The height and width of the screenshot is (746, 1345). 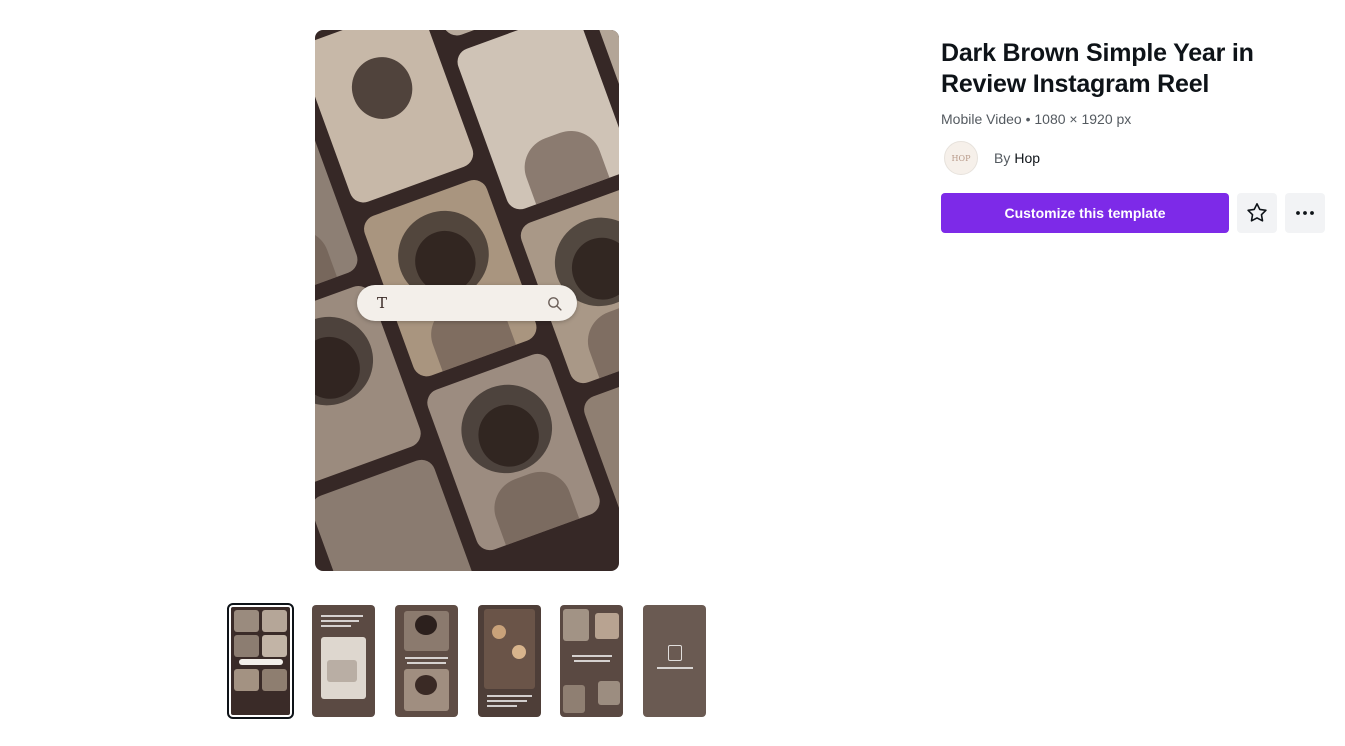 What do you see at coordinates (1036, 119) in the screenshot?
I see `template-meta: Mobile Video • 1080 × 1920 px` at bounding box center [1036, 119].